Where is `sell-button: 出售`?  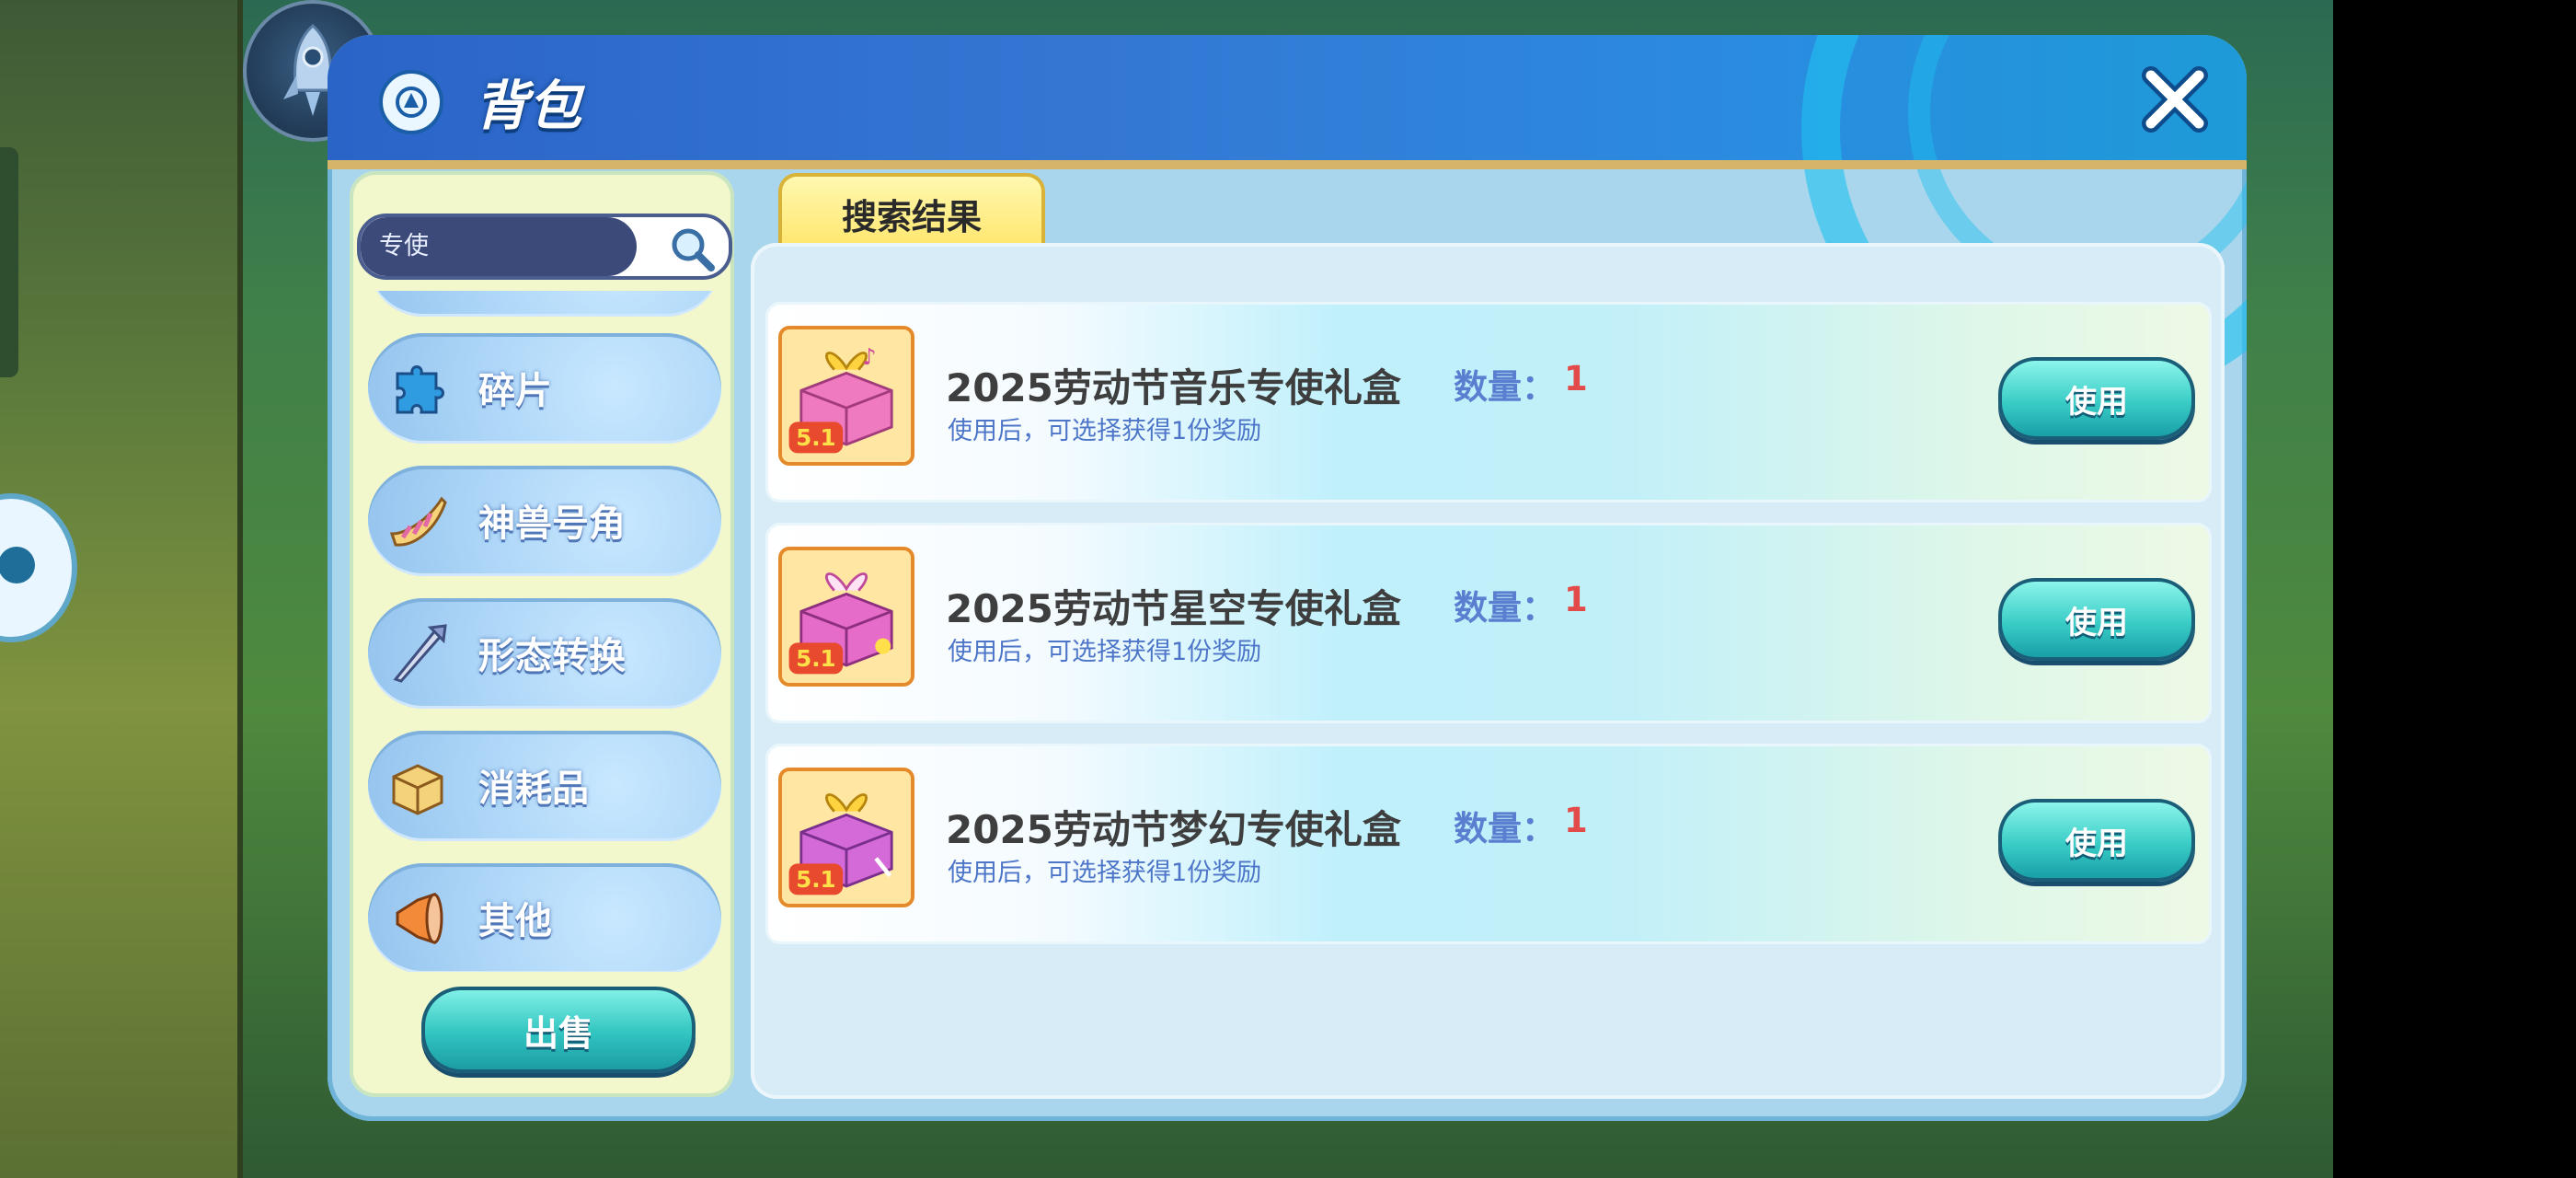
sell-button: 出售 is located at coordinates (558, 1030).